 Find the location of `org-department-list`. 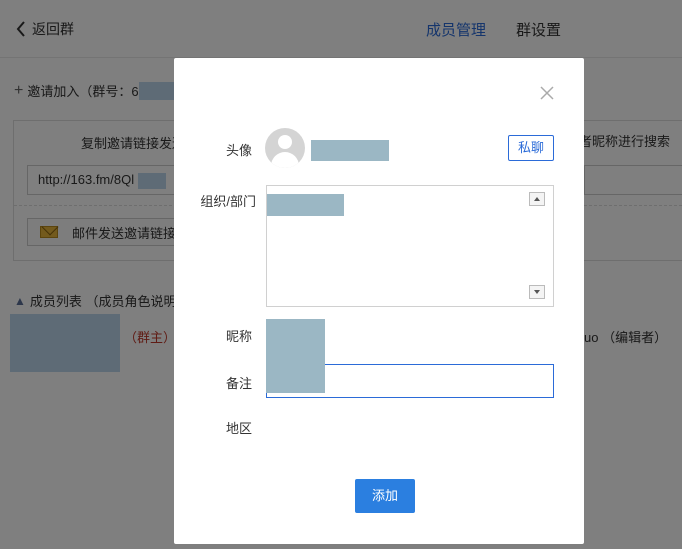

org-department-list is located at coordinates (410, 246).